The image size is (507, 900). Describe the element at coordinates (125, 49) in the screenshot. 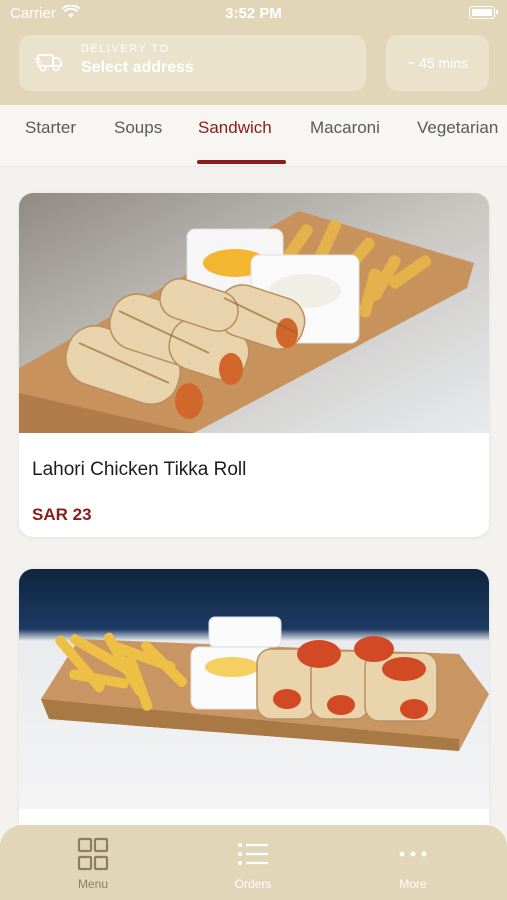

I see `delivery-caption: DELIVERY TO` at that location.